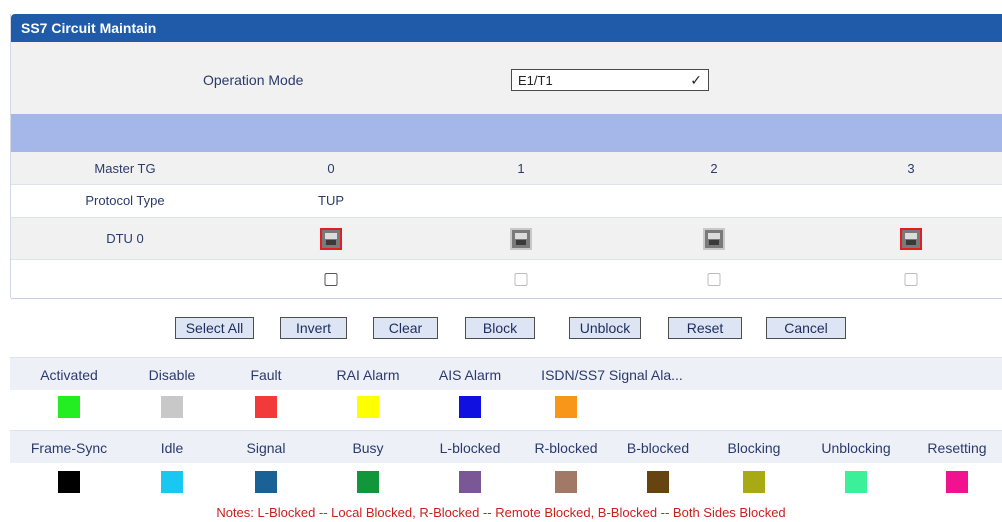  Describe the element at coordinates (470, 407) in the screenshot. I see `swatch-ais-alarm` at that location.